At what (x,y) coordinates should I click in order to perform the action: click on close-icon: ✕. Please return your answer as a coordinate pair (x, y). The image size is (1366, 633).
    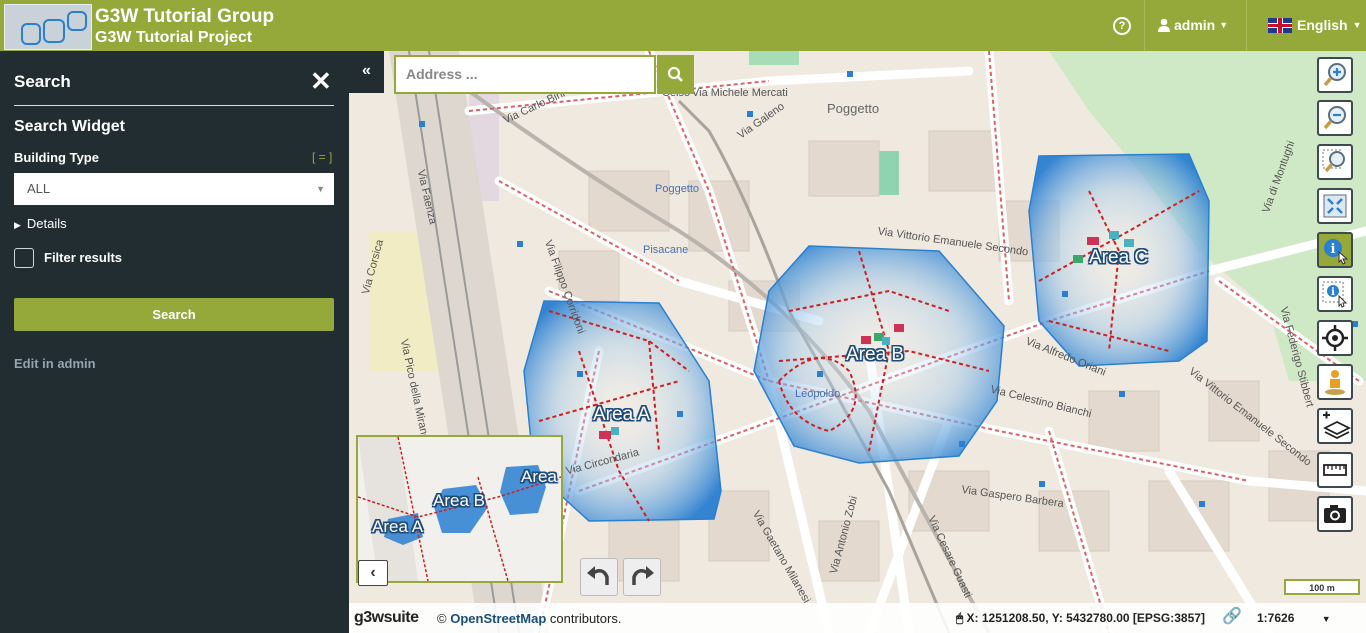
    Looking at the image, I should click on (321, 81).